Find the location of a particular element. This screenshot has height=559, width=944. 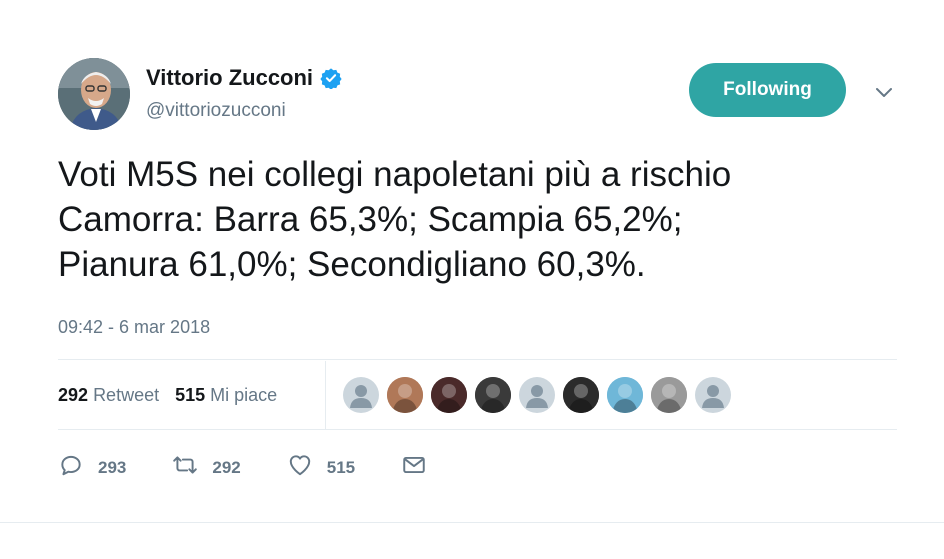

retweet-icon is located at coordinates (185, 467).